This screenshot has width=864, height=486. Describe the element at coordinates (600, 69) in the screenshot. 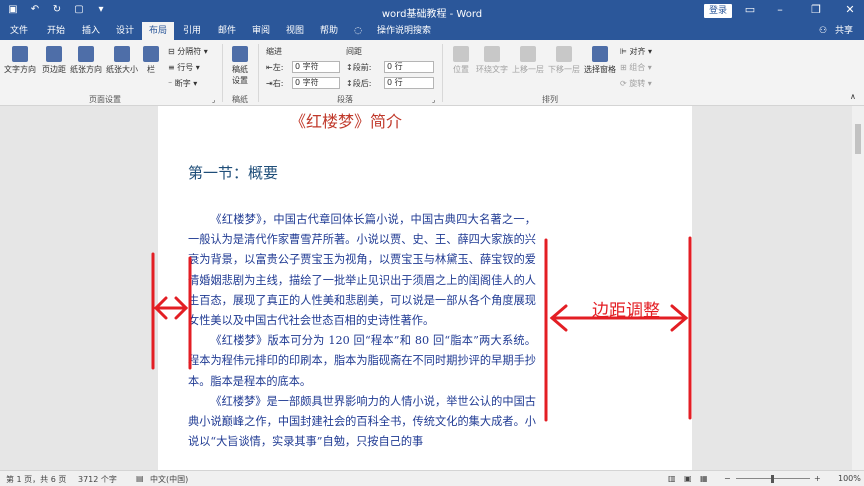

I see `selection-pane-label: 选择窗格` at that location.